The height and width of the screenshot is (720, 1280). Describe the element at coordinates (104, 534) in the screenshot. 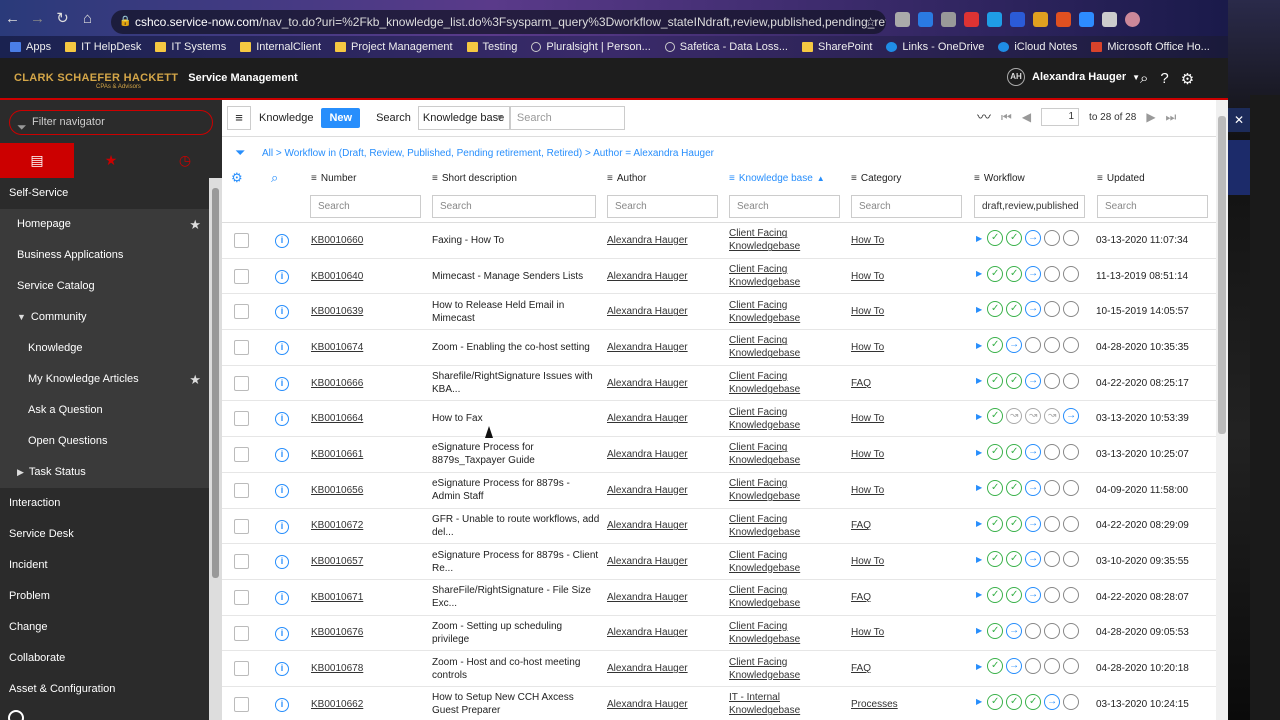

I see `sidebar-item-service-desk: Service Desk` at that location.